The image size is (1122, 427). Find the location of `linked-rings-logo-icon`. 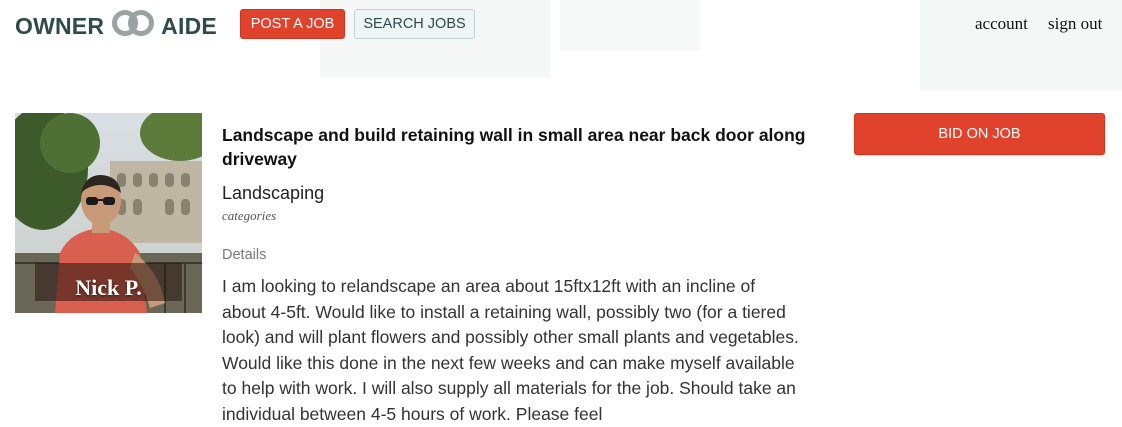

linked-rings-logo-icon is located at coordinates (133, 26).